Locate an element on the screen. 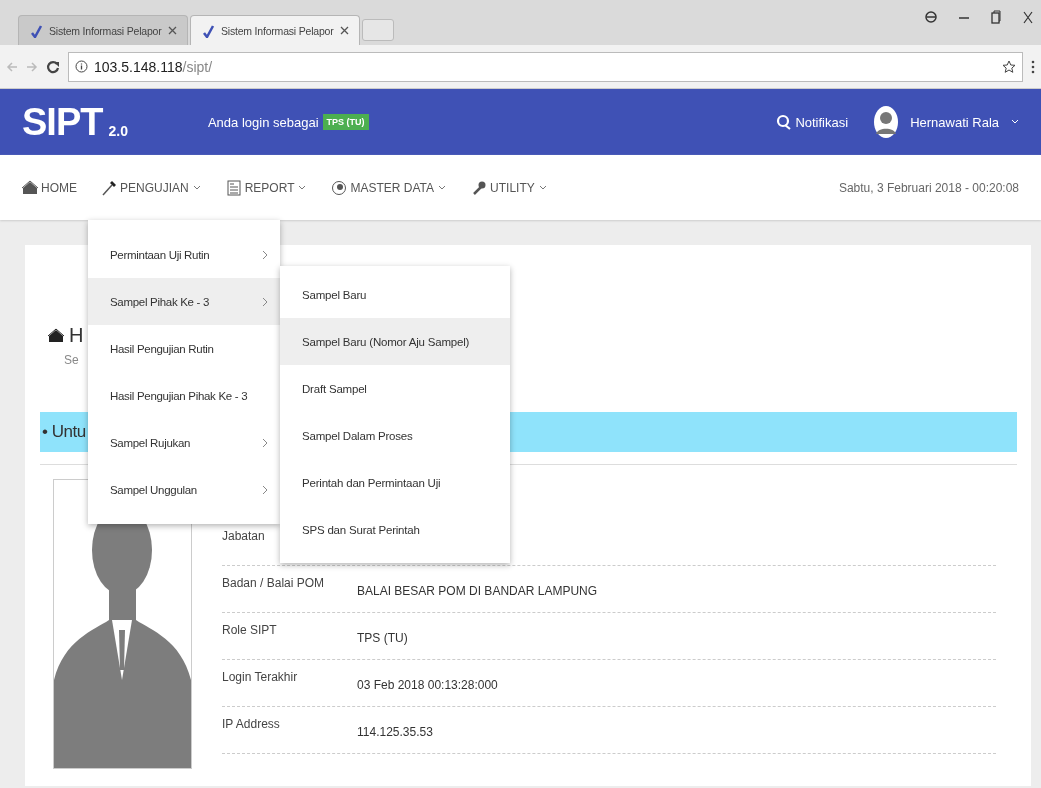  submenu-item: Sampel Dalam Proses is located at coordinates (395, 435).